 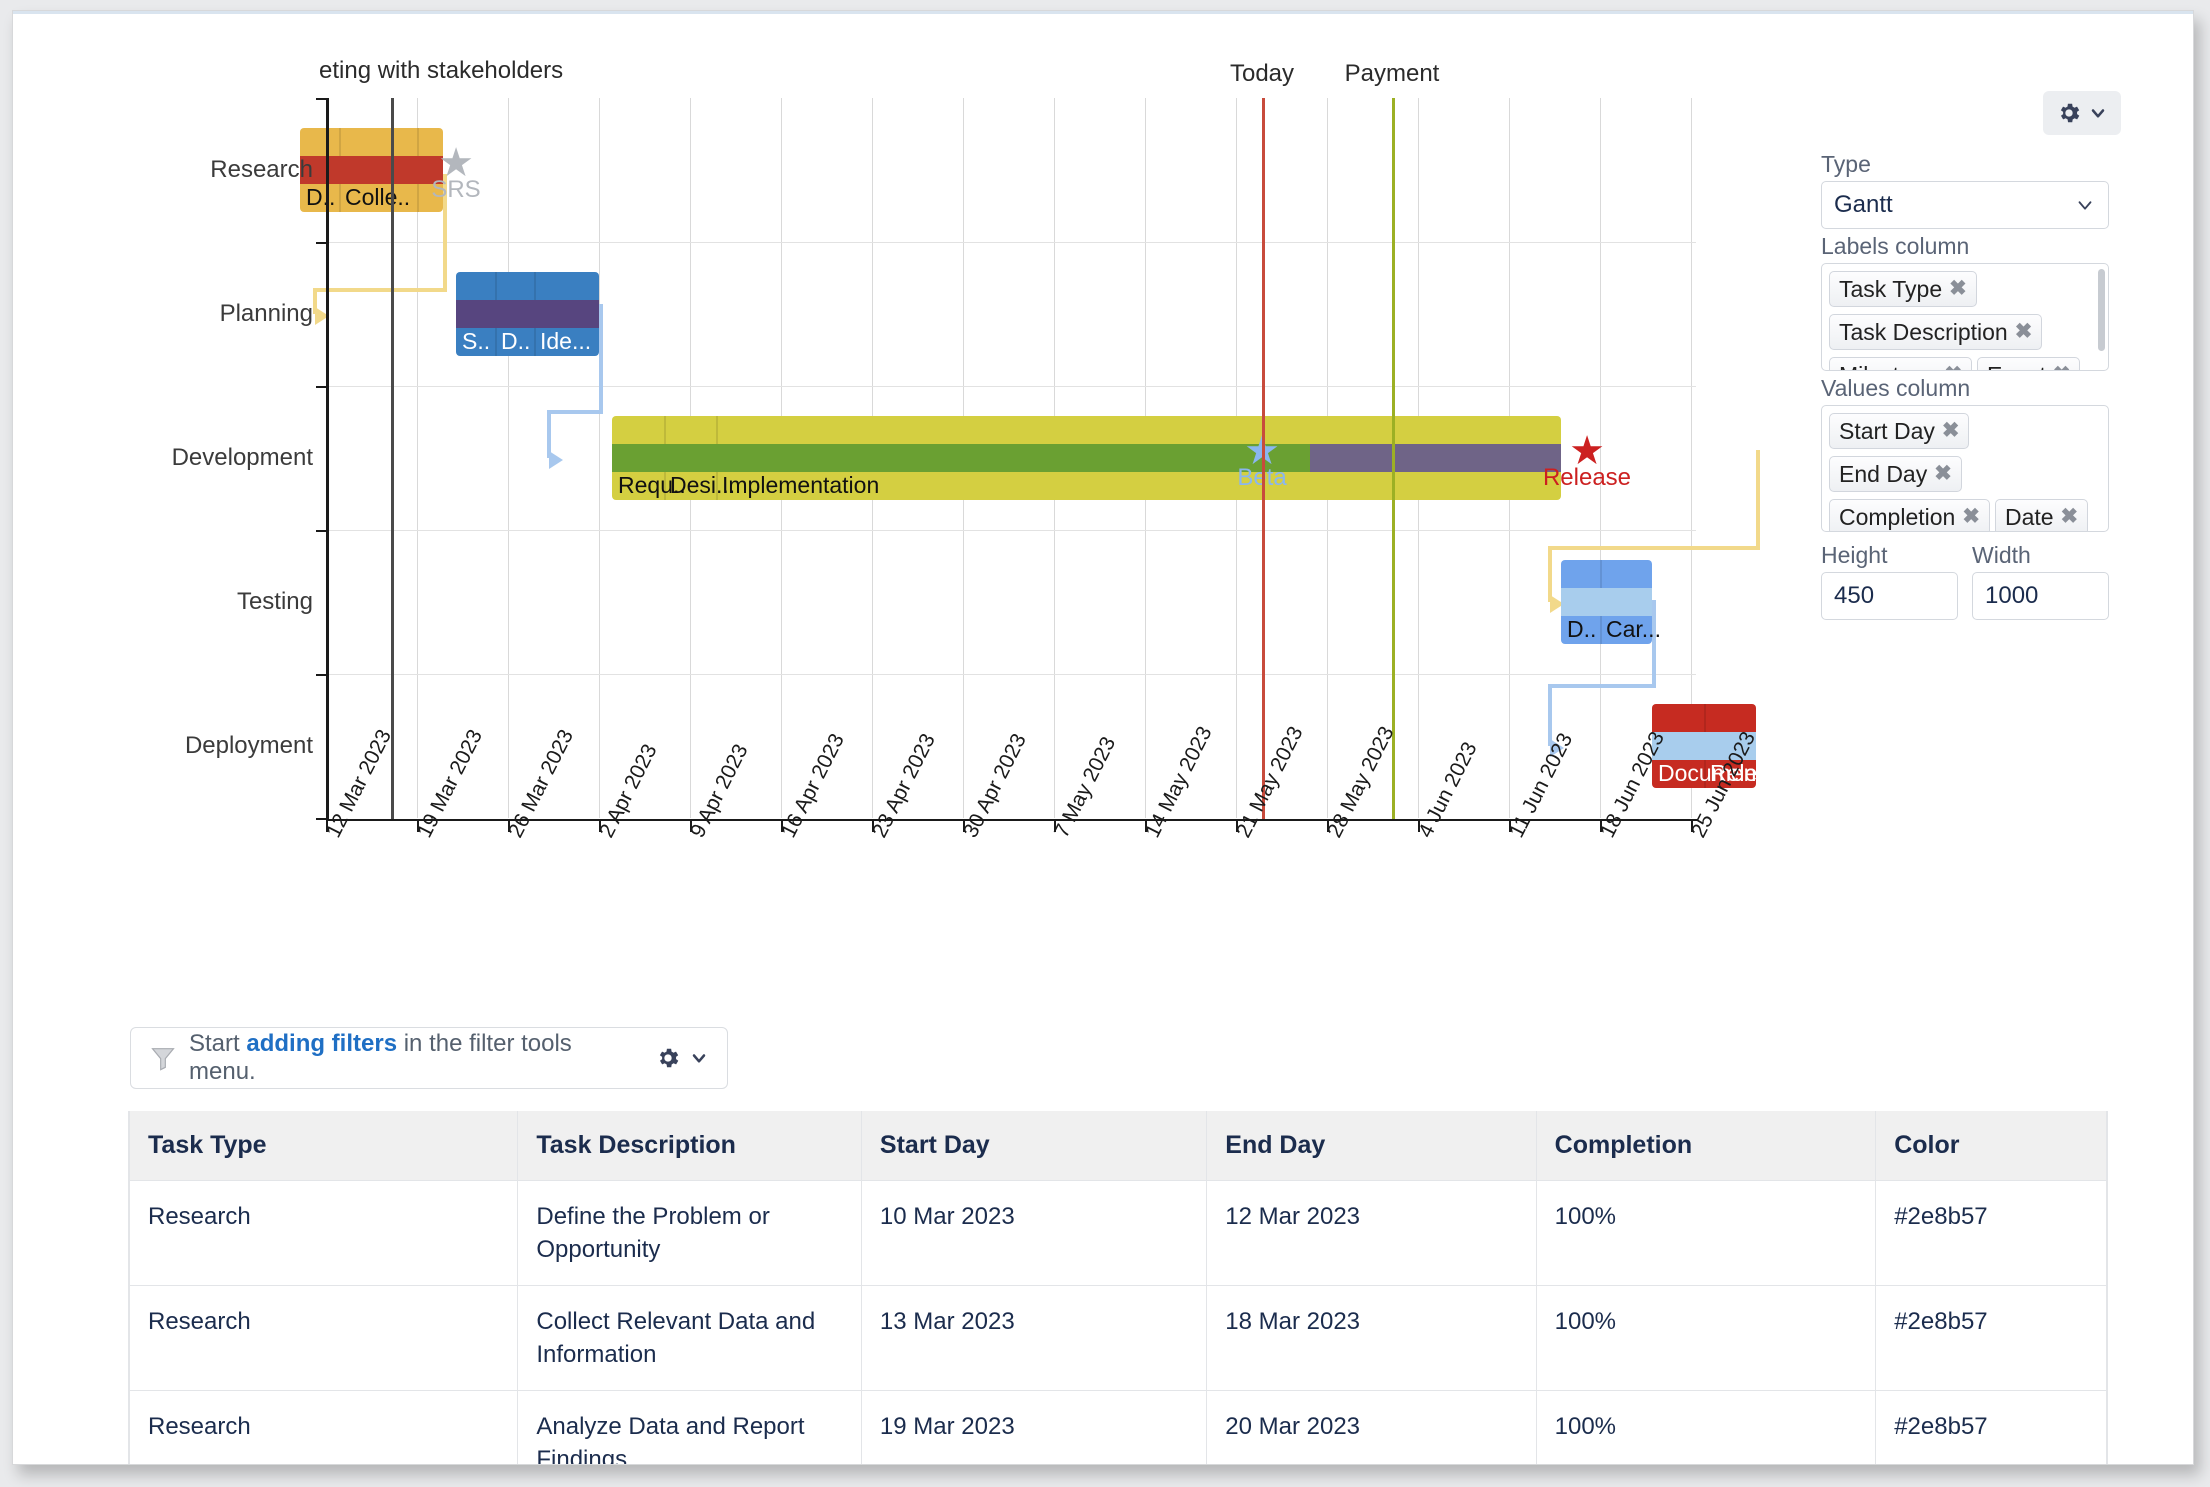 I want to click on chart-settings-button, so click(x=2082, y=113).